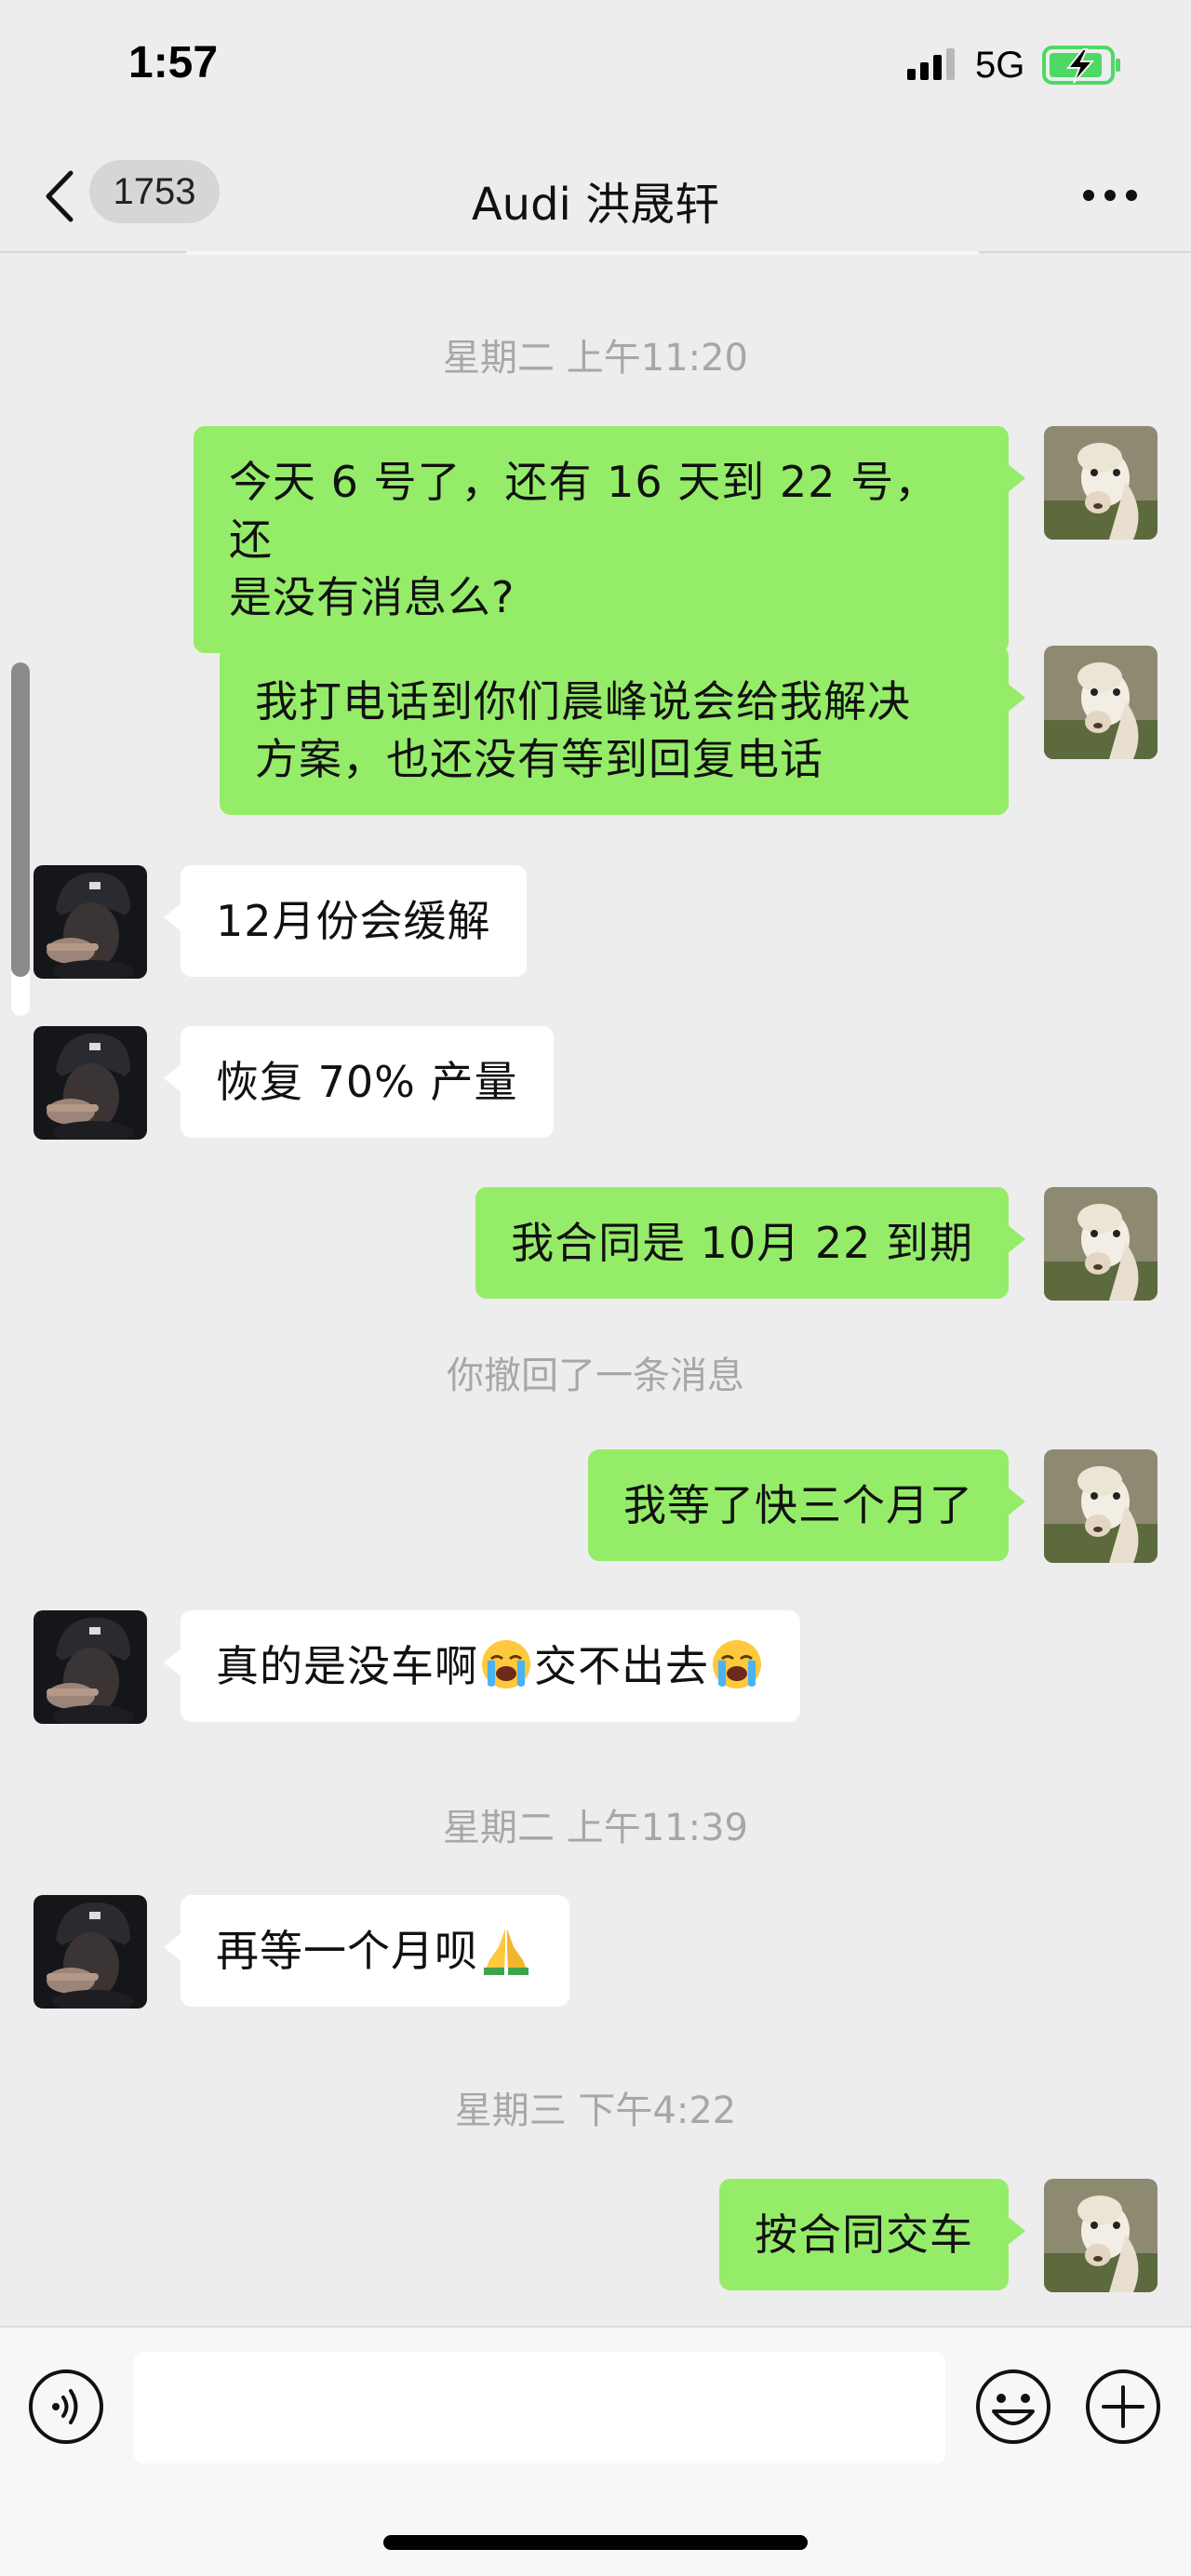 This screenshot has height=2576, width=1191. I want to click on scroll-indicator, so click(20, 839).